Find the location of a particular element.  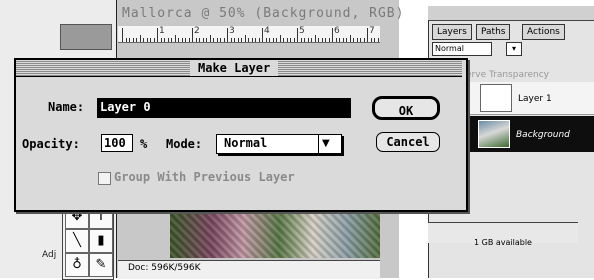

memory-label: 1 GB available is located at coordinates (503, 242).